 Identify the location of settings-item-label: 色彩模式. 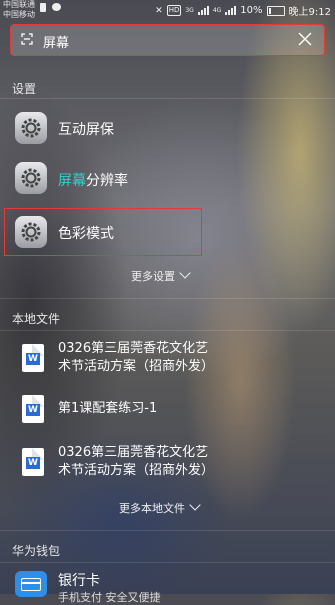
(86, 234).